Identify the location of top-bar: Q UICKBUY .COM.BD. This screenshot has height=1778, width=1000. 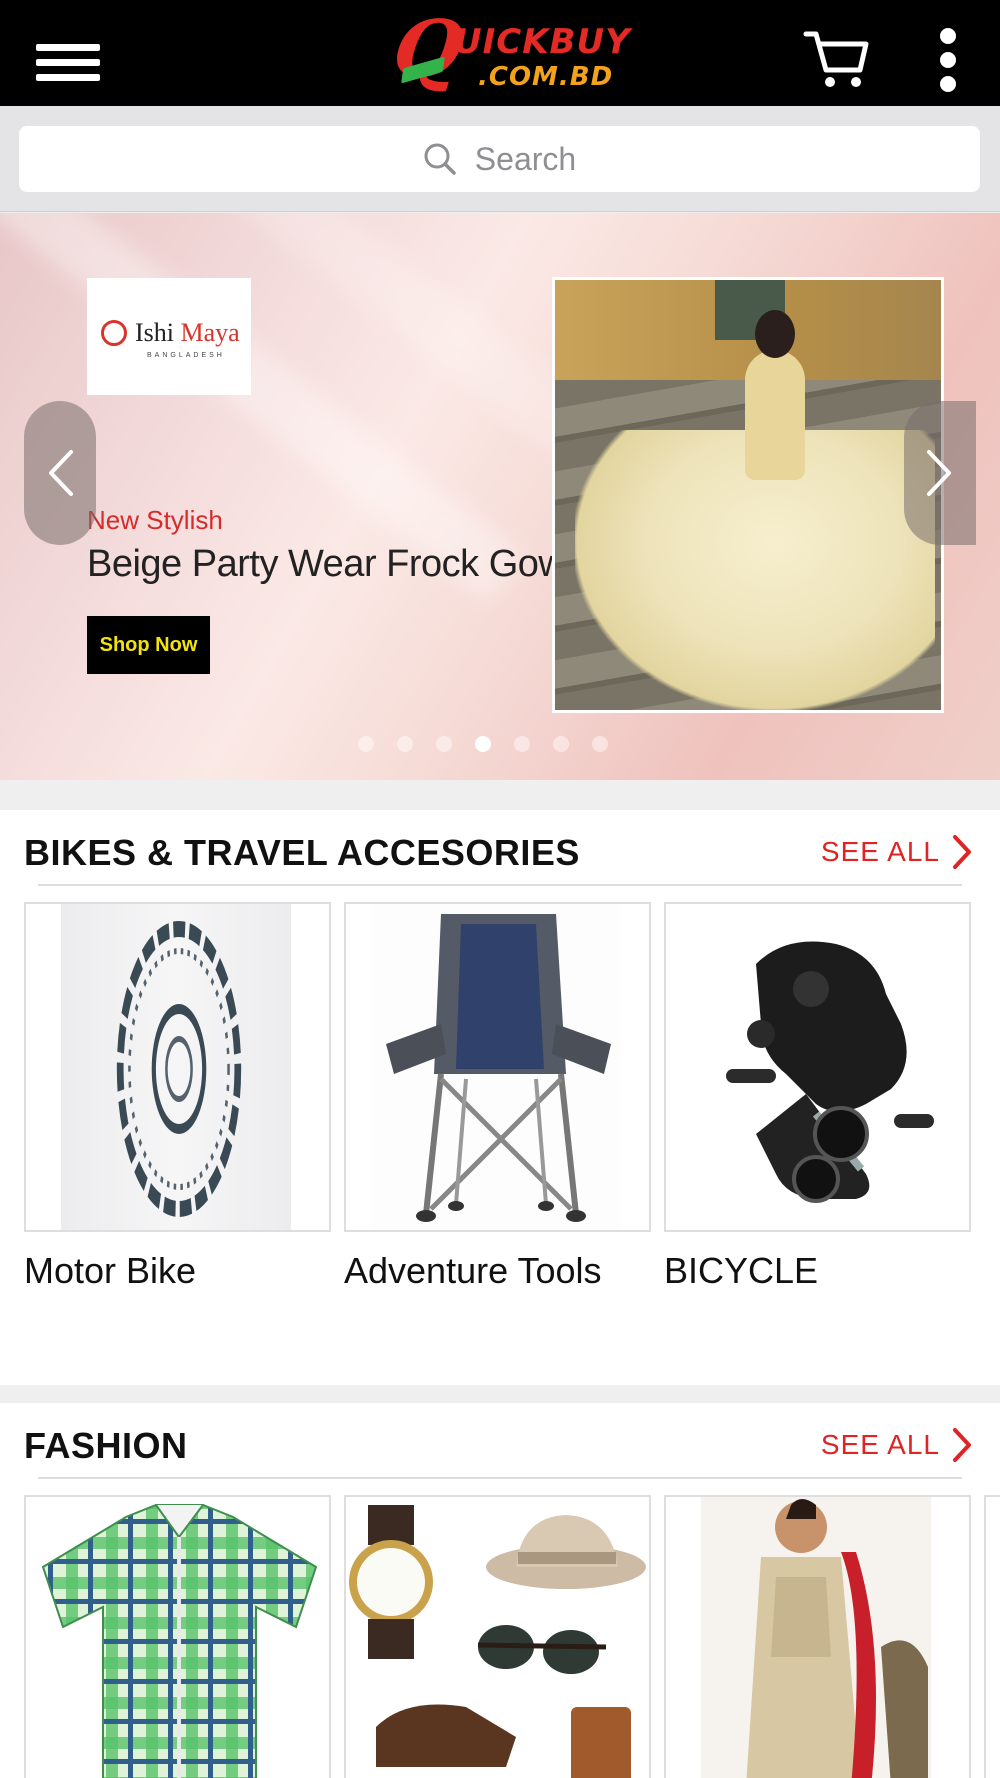
(500, 53).